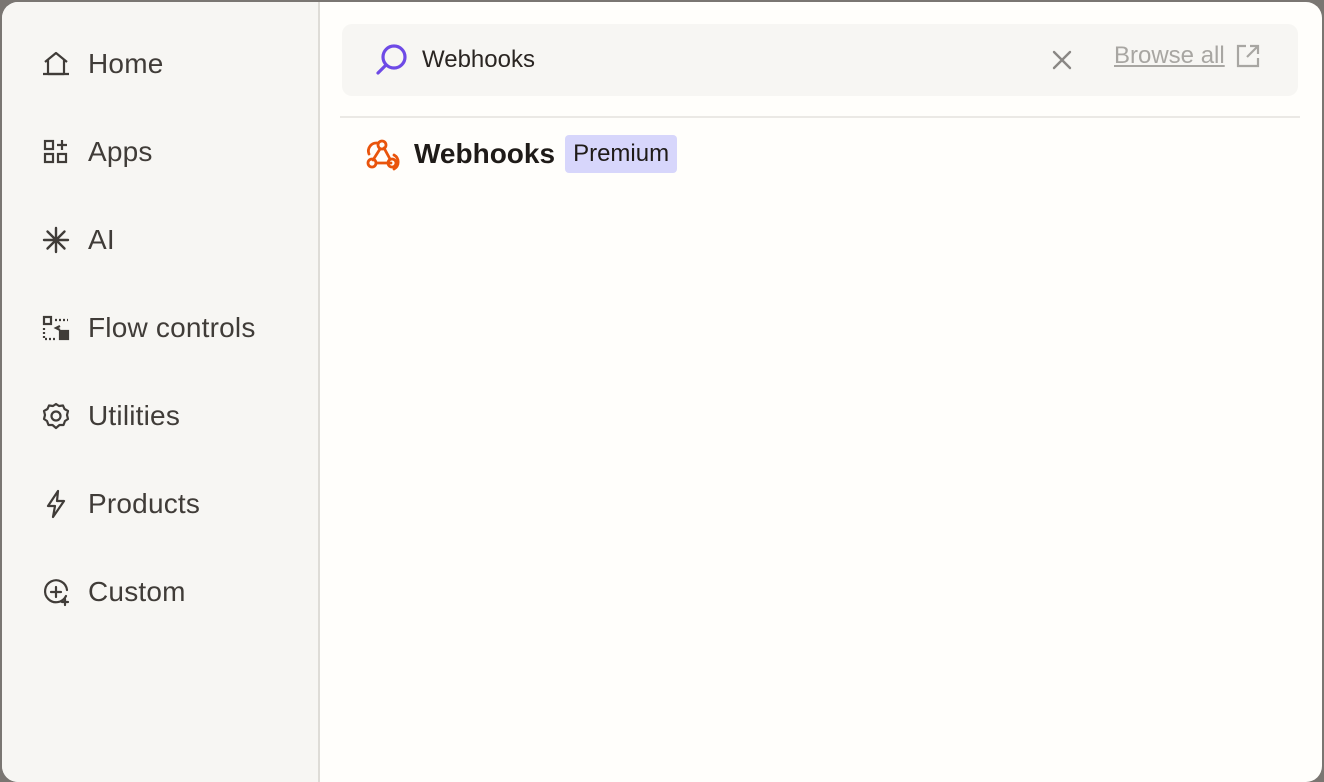 This screenshot has height=782, width=1324. I want to click on sidebar-item-flow-controls: Flow controls, so click(160, 328).